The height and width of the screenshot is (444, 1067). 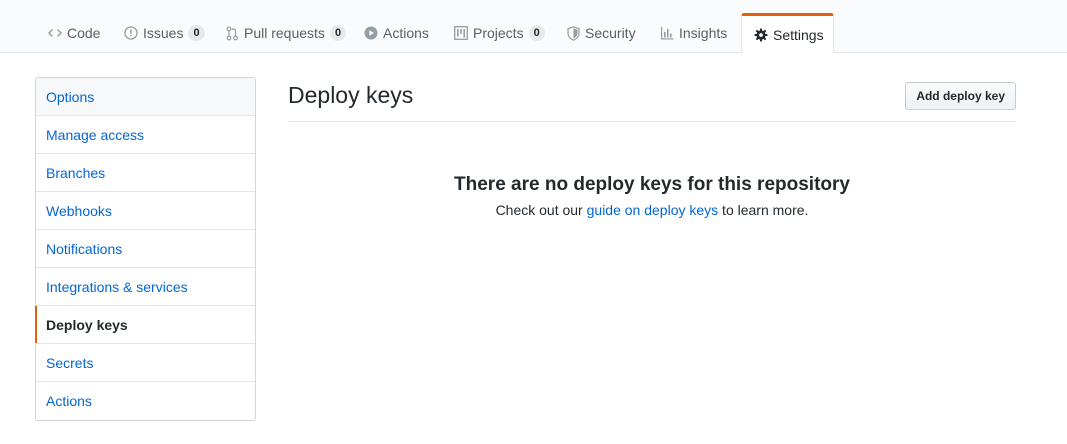 What do you see at coordinates (406, 33) in the screenshot?
I see `tab-actions-label: Actions` at bounding box center [406, 33].